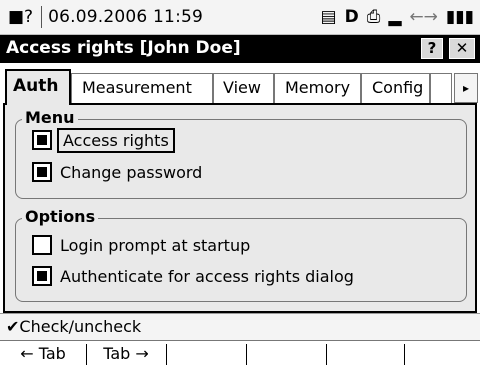  I want to click on status-separator, so click(42, 17).